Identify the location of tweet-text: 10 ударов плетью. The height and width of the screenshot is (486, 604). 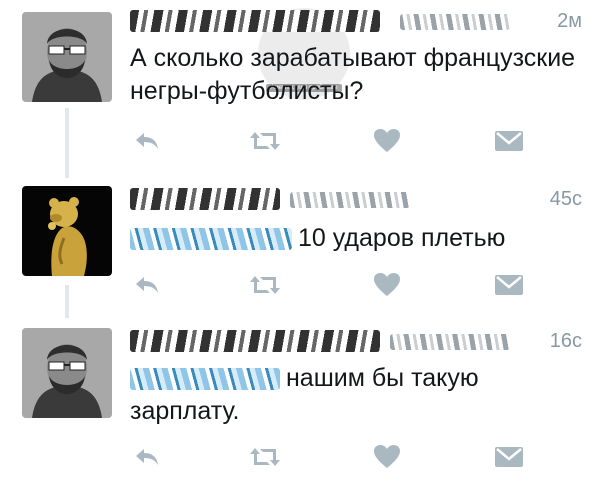
(402, 238).